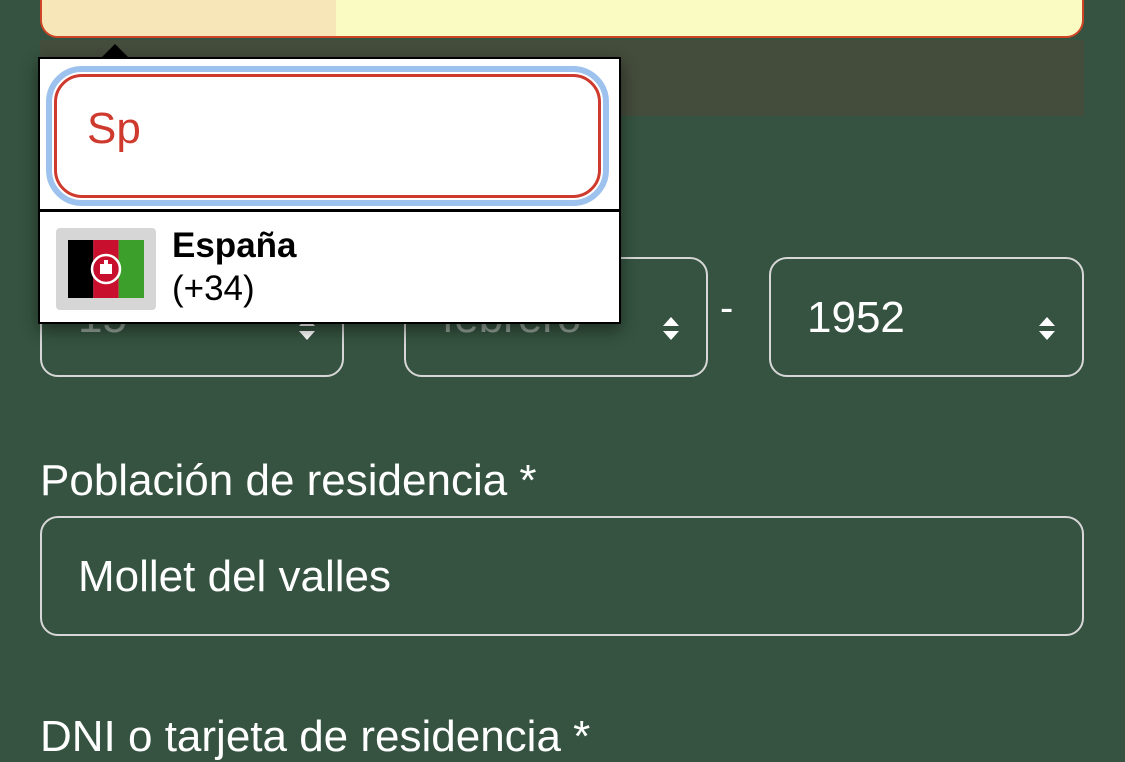 This screenshot has width=1125, height=762. I want to click on phone-number-field, so click(562, 19).